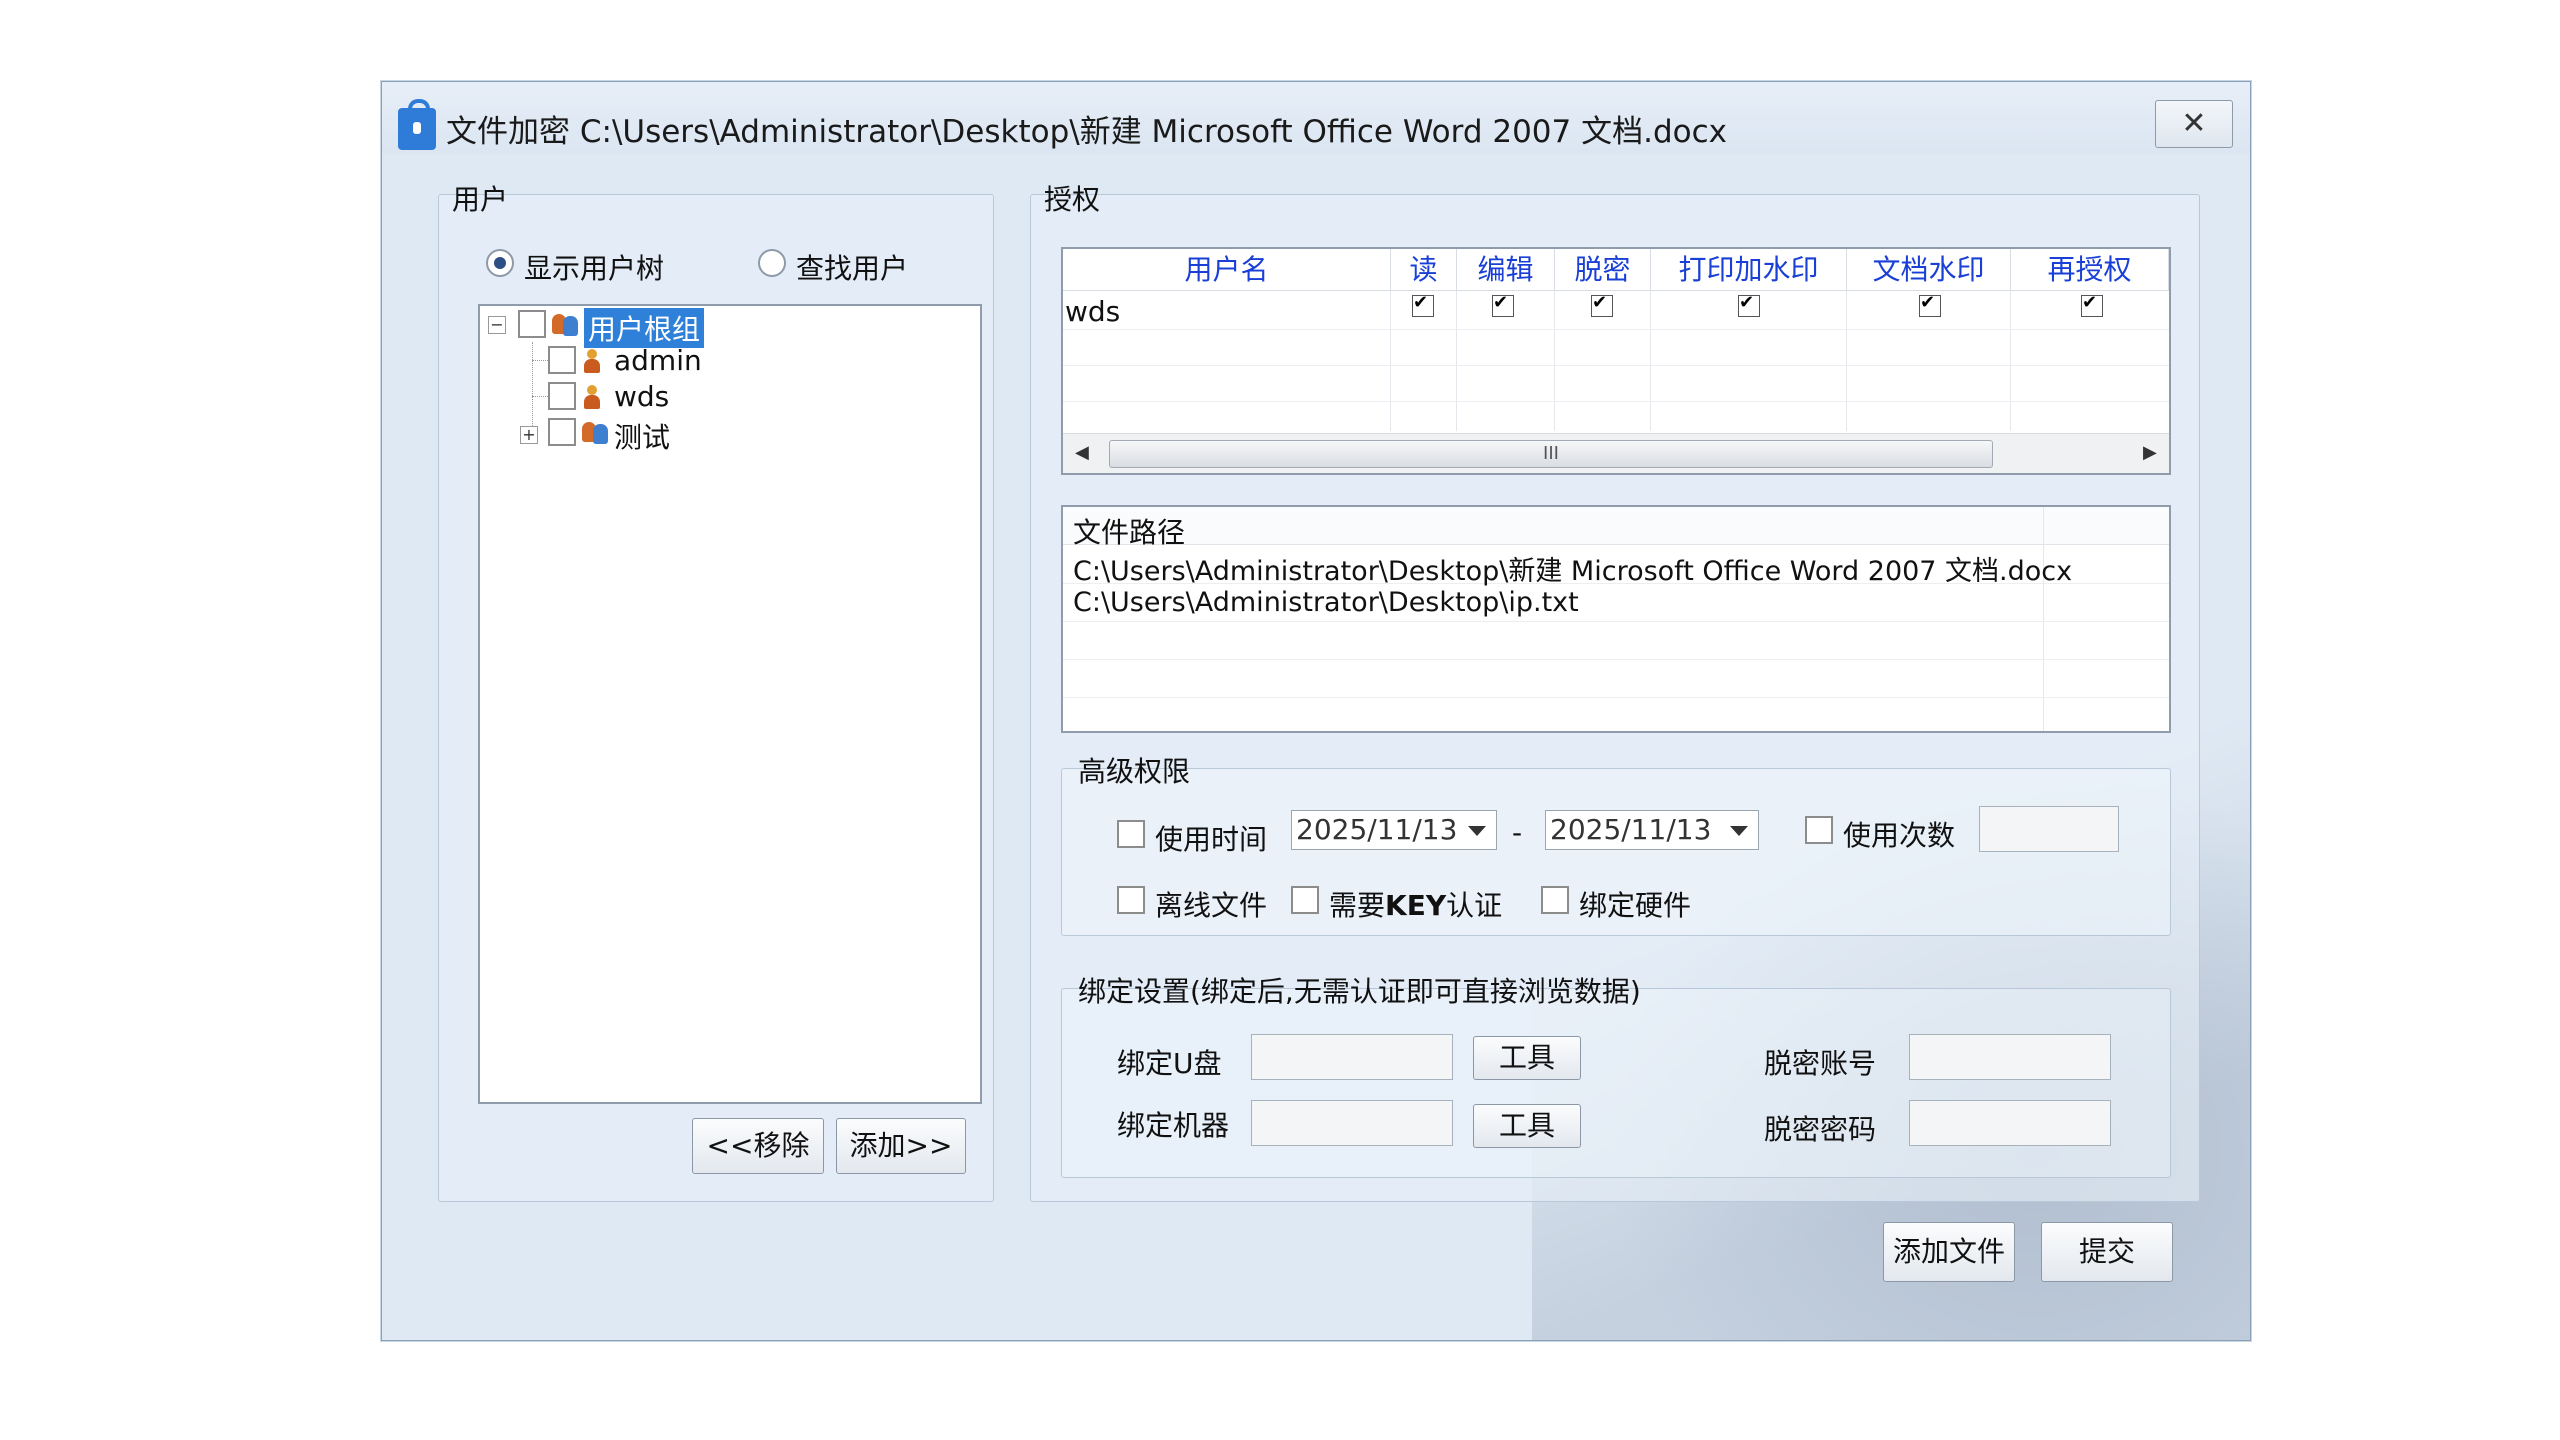 The height and width of the screenshot is (1440, 2560). Describe the element at coordinates (772, 263) in the screenshot. I see `search-user-radio` at that location.